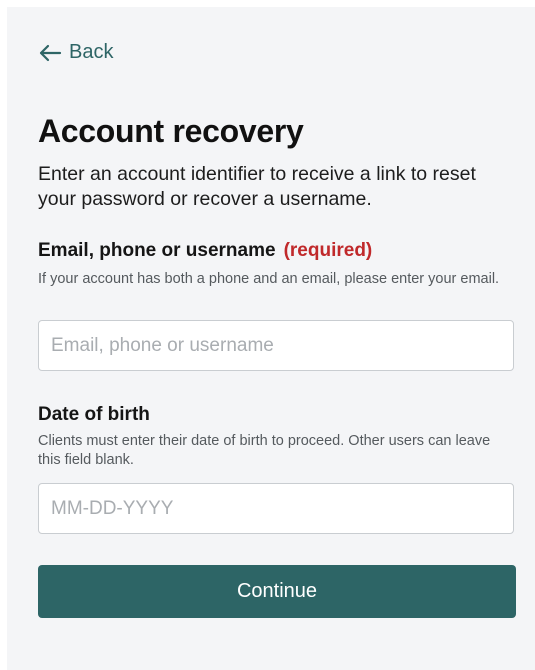  I want to click on dob-field-label: Date of birth, so click(94, 414).